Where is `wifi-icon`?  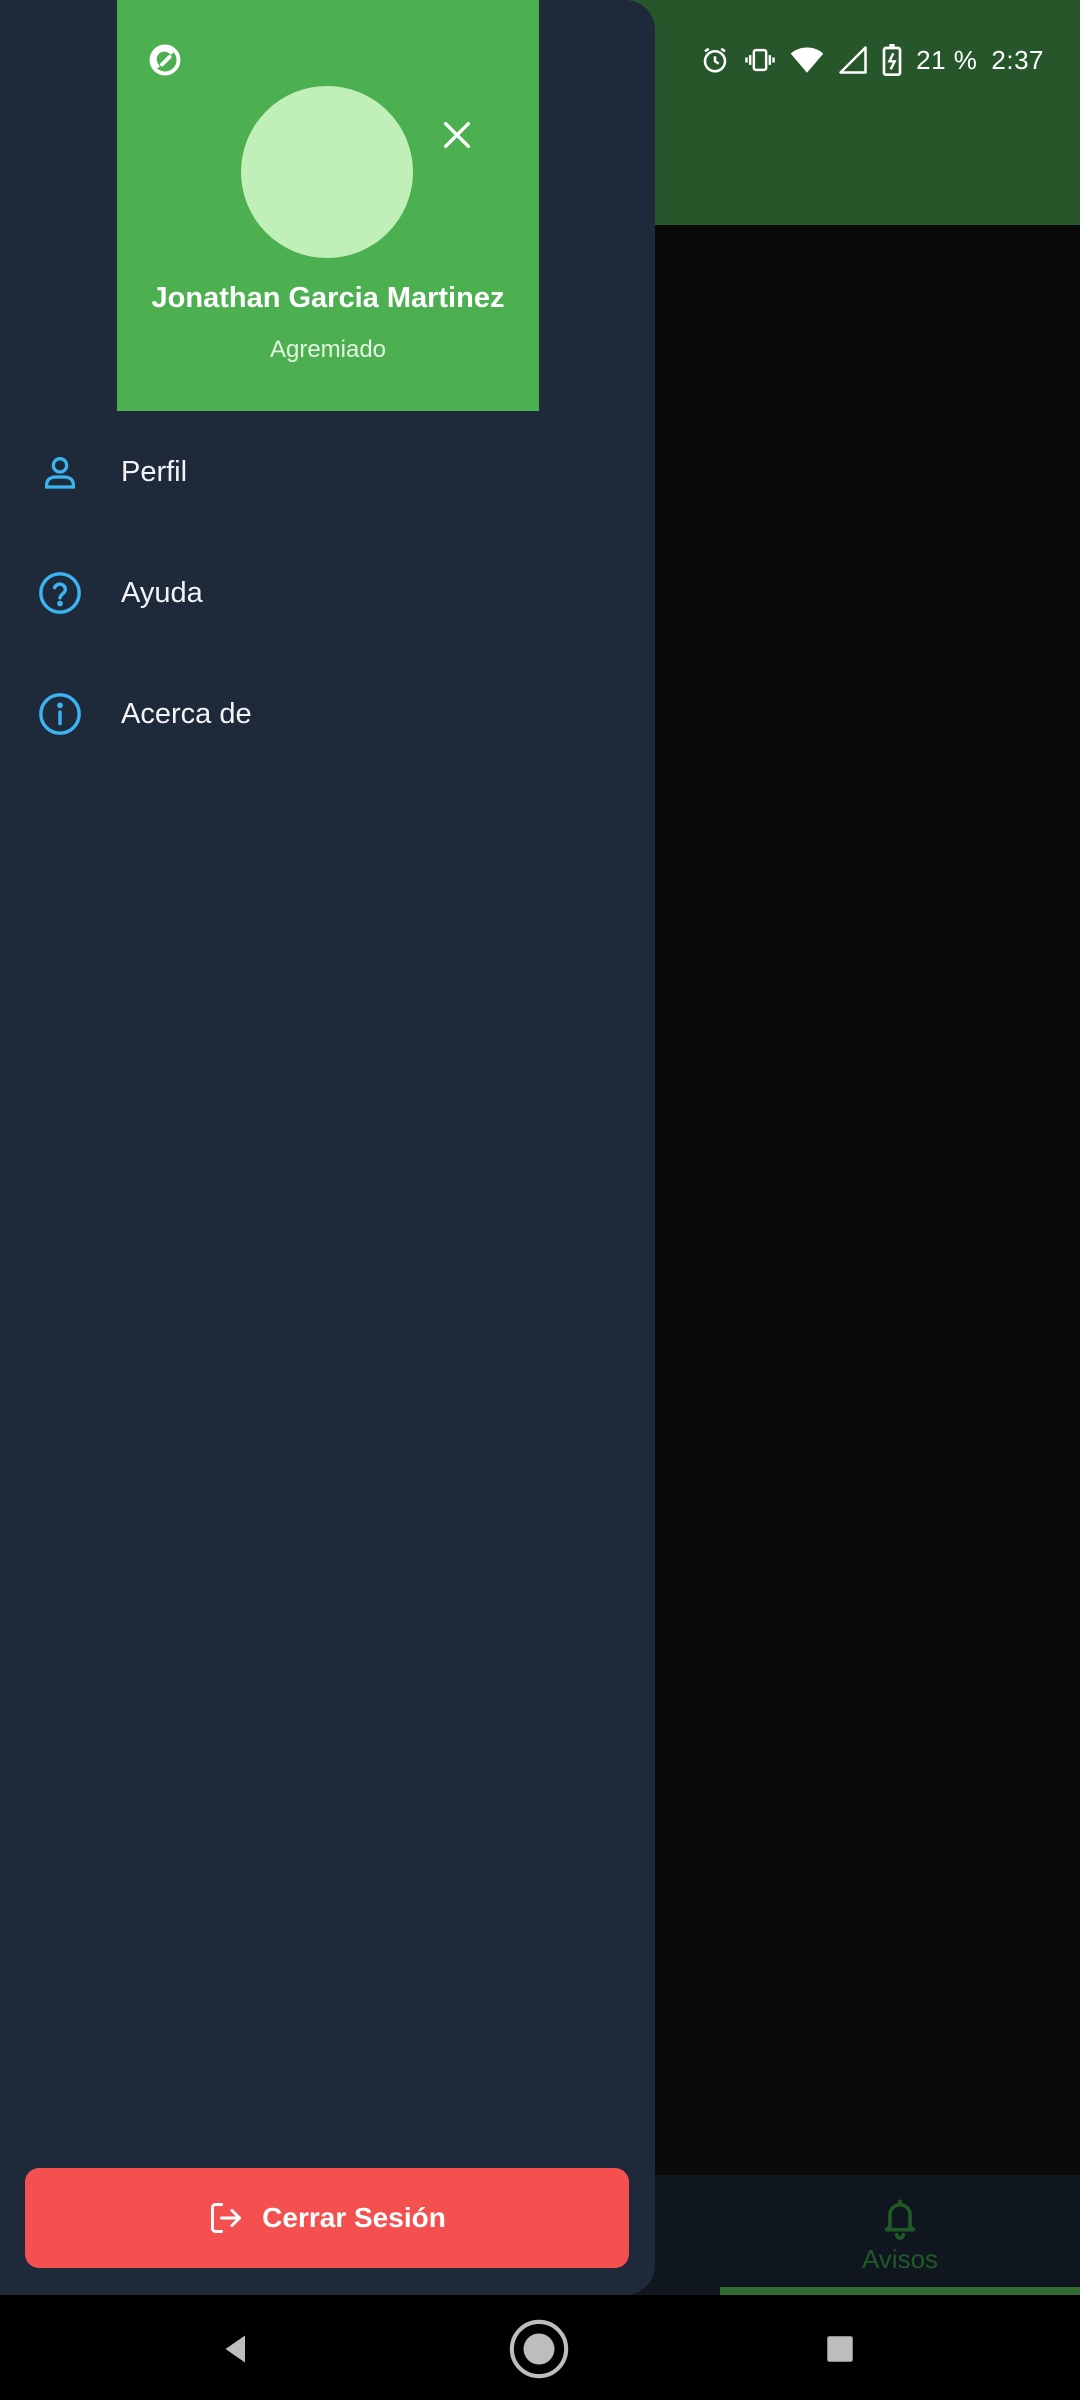
wifi-icon is located at coordinates (807, 60).